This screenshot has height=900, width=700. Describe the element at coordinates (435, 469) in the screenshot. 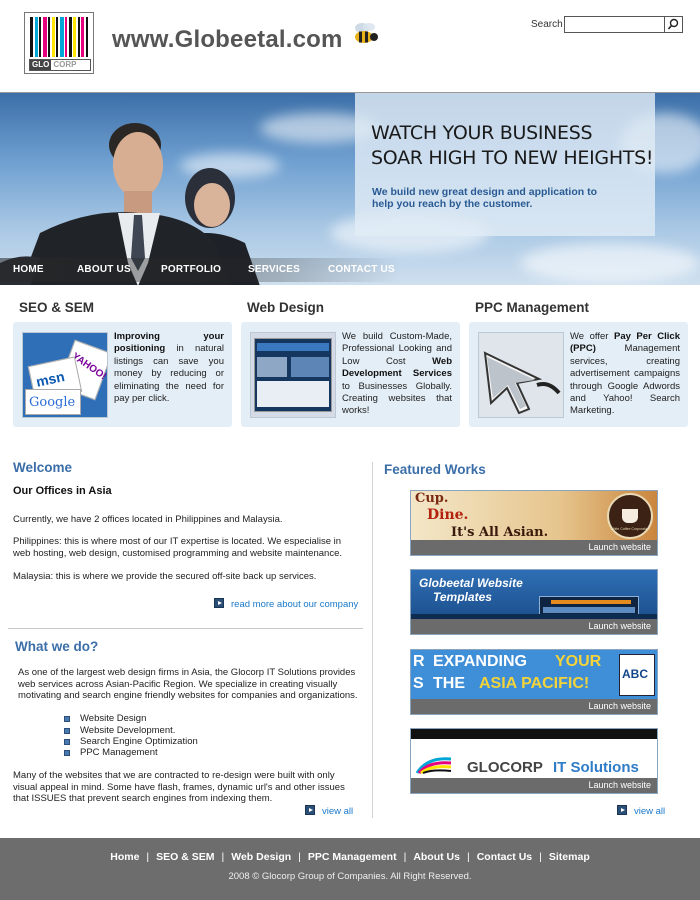

I see `featured-works-heading: Featured Works` at that location.